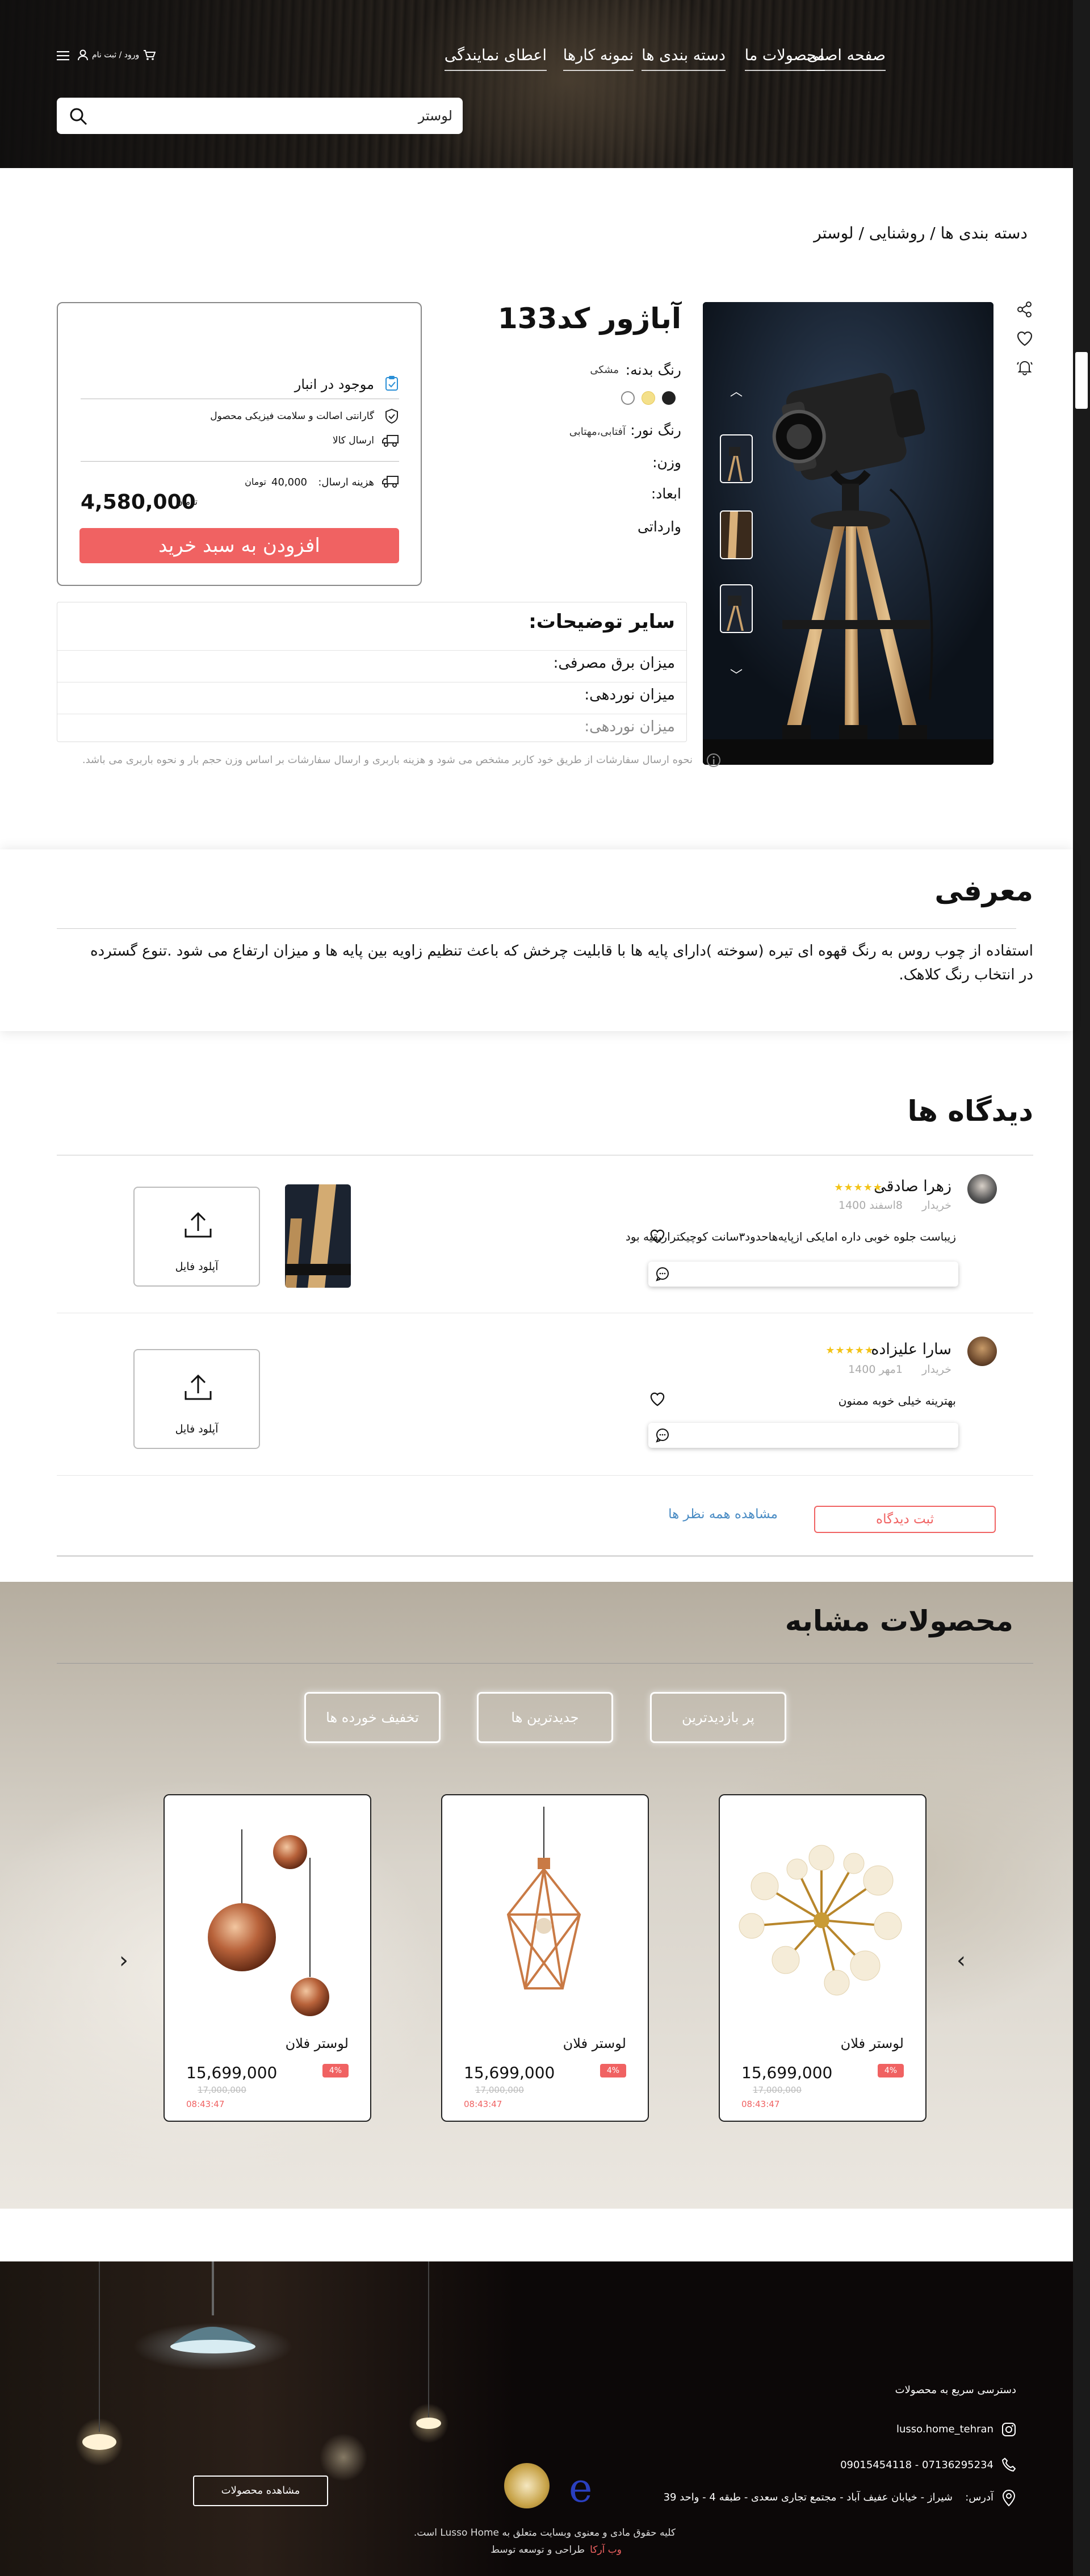 The height and width of the screenshot is (2576, 1090). I want to click on tab-newest: جدیدترین ها, so click(545, 1717).